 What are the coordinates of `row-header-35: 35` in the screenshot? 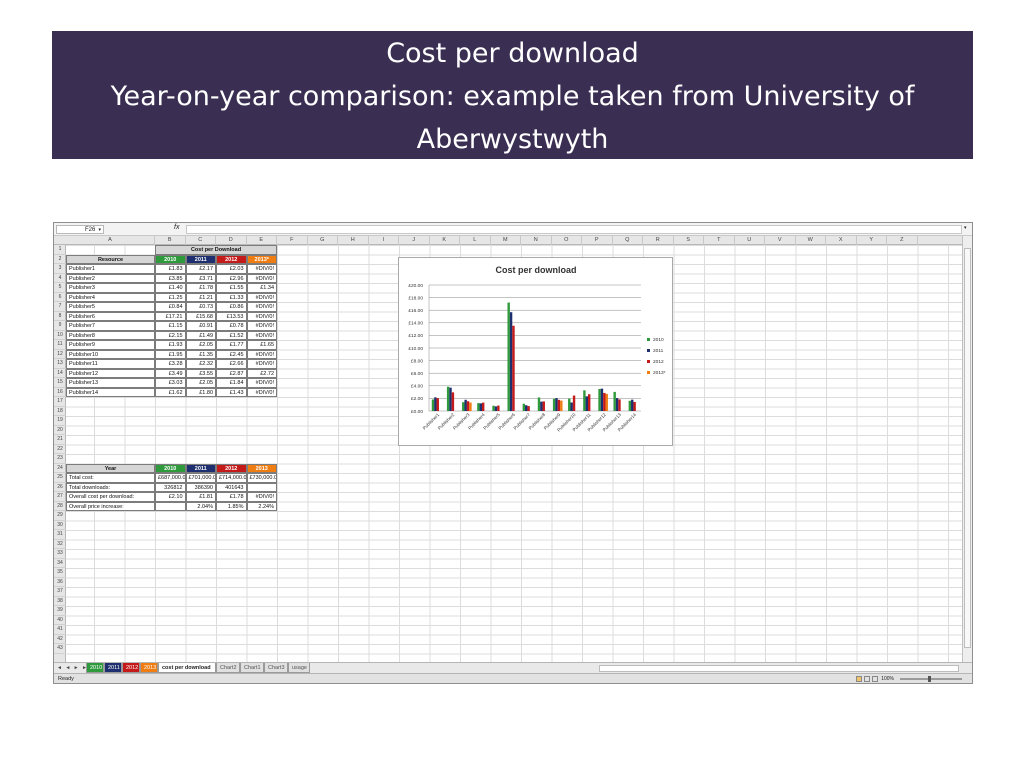 It's located at (60, 573).